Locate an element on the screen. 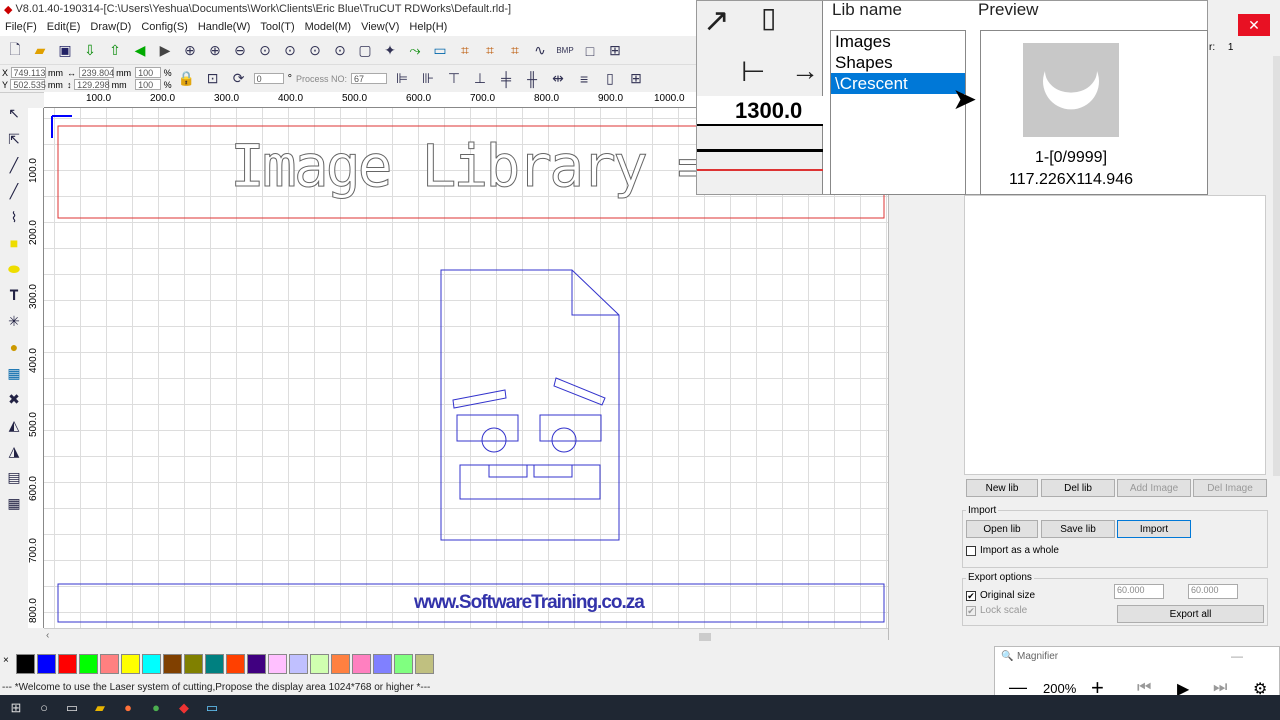 The image size is (1280, 720). panel-scrollbar is located at coordinates (1276, 266).